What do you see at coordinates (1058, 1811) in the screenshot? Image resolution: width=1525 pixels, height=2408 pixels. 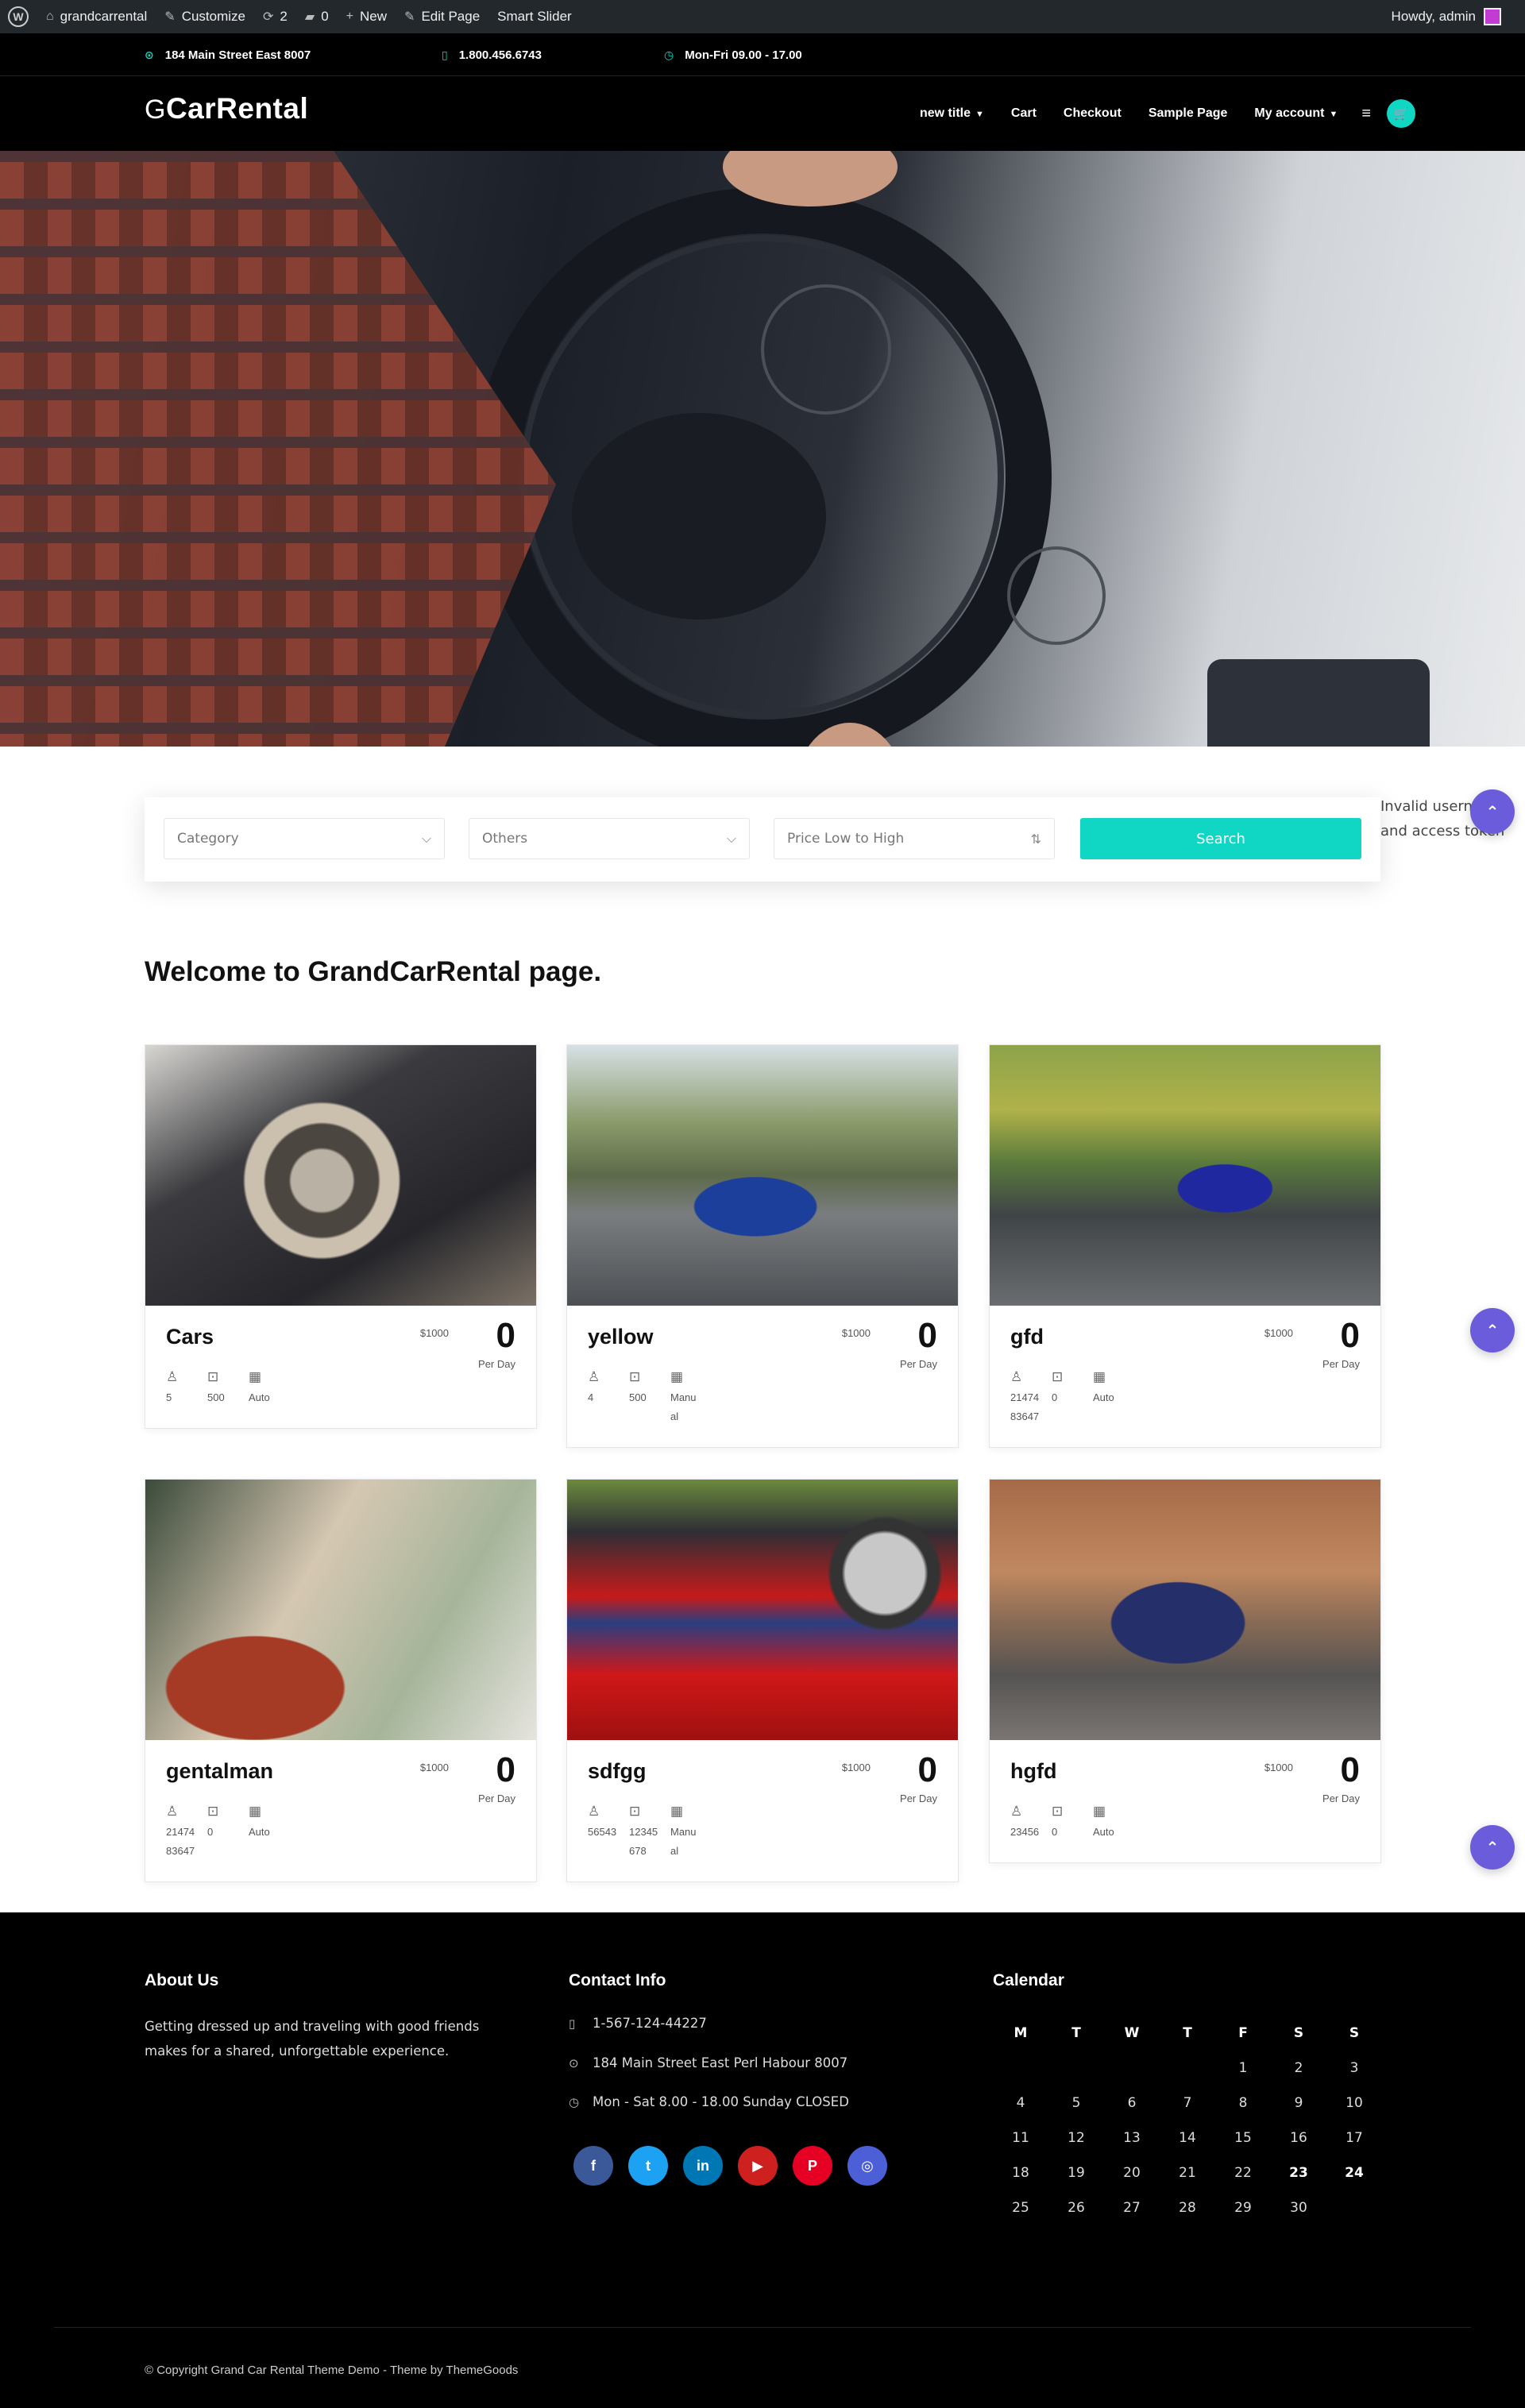 I see `luggage-icon: ⊡` at bounding box center [1058, 1811].